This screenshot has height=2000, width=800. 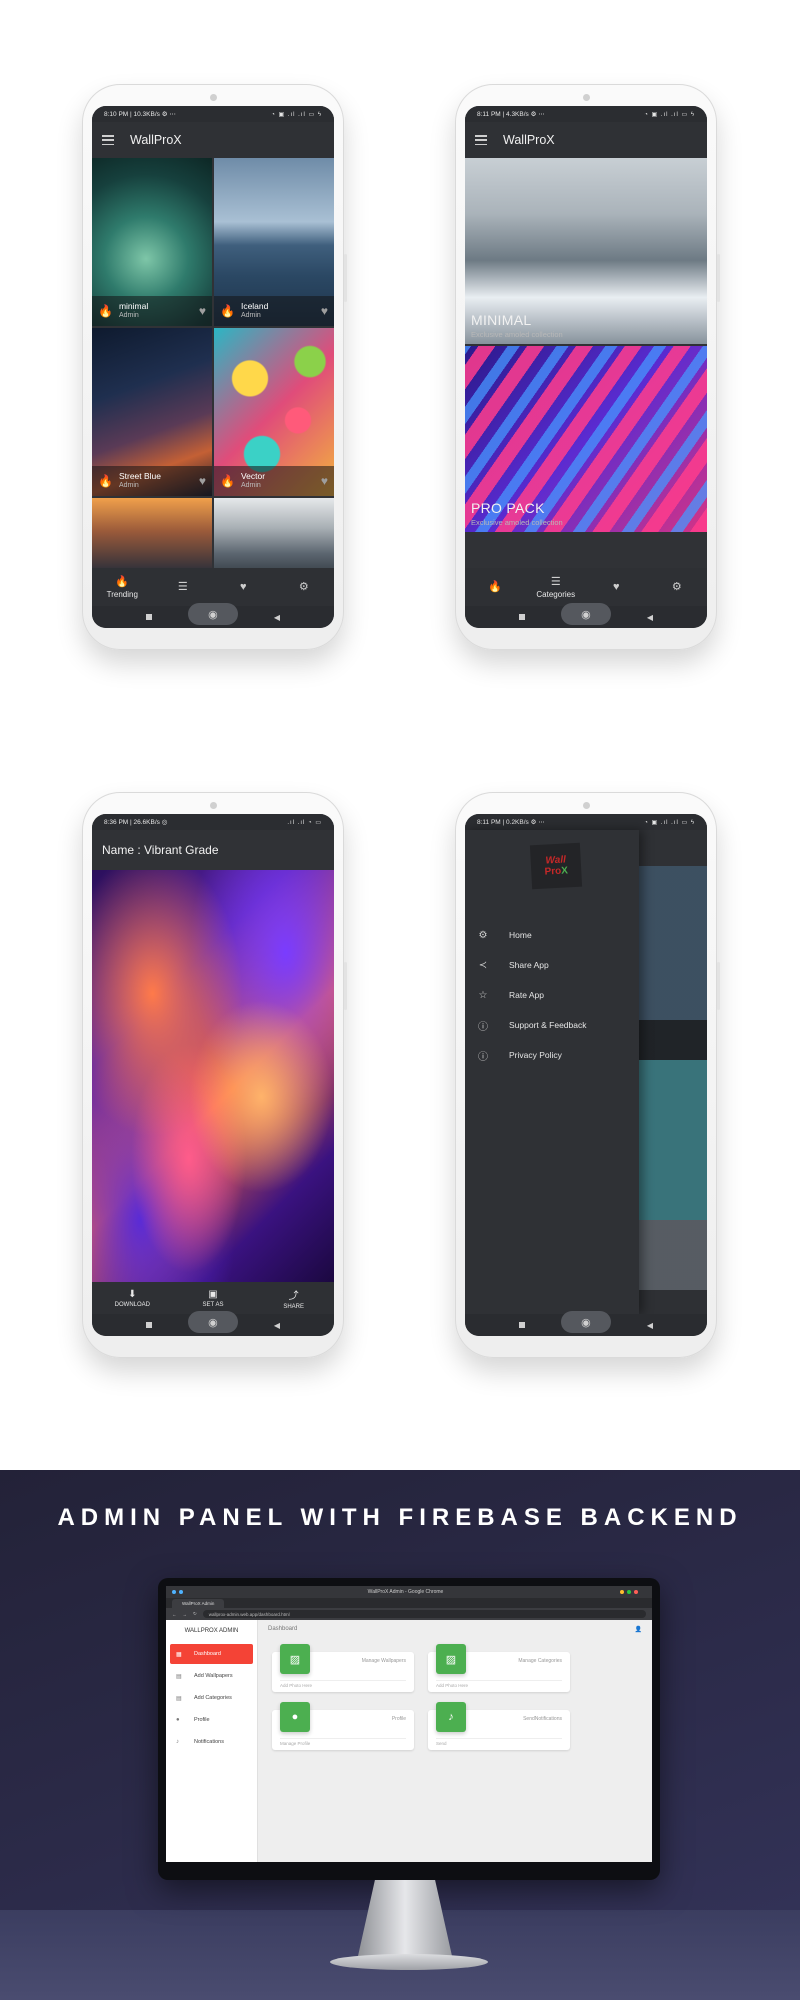 What do you see at coordinates (586, 251) in the screenshot?
I see `category-card: MINIMAL Exclusive amoled collection` at bounding box center [586, 251].